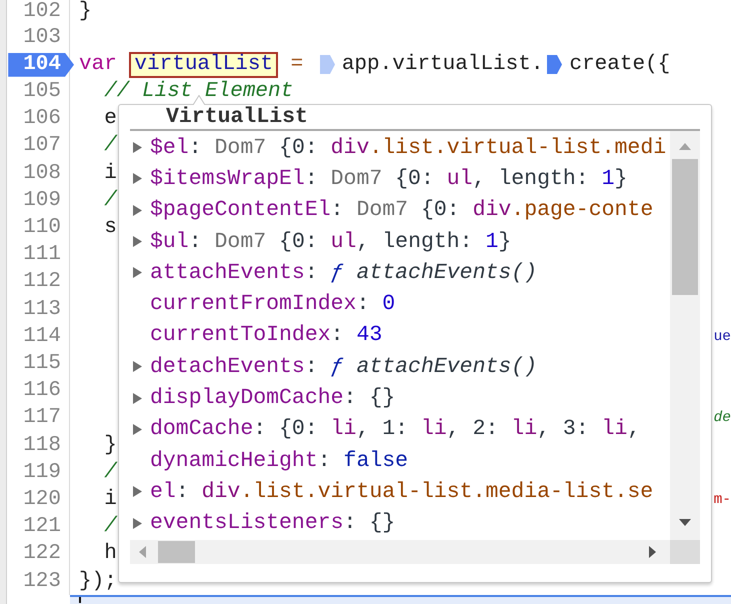  What do you see at coordinates (110, 119) in the screenshot?
I see `code-text: e` at bounding box center [110, 119].